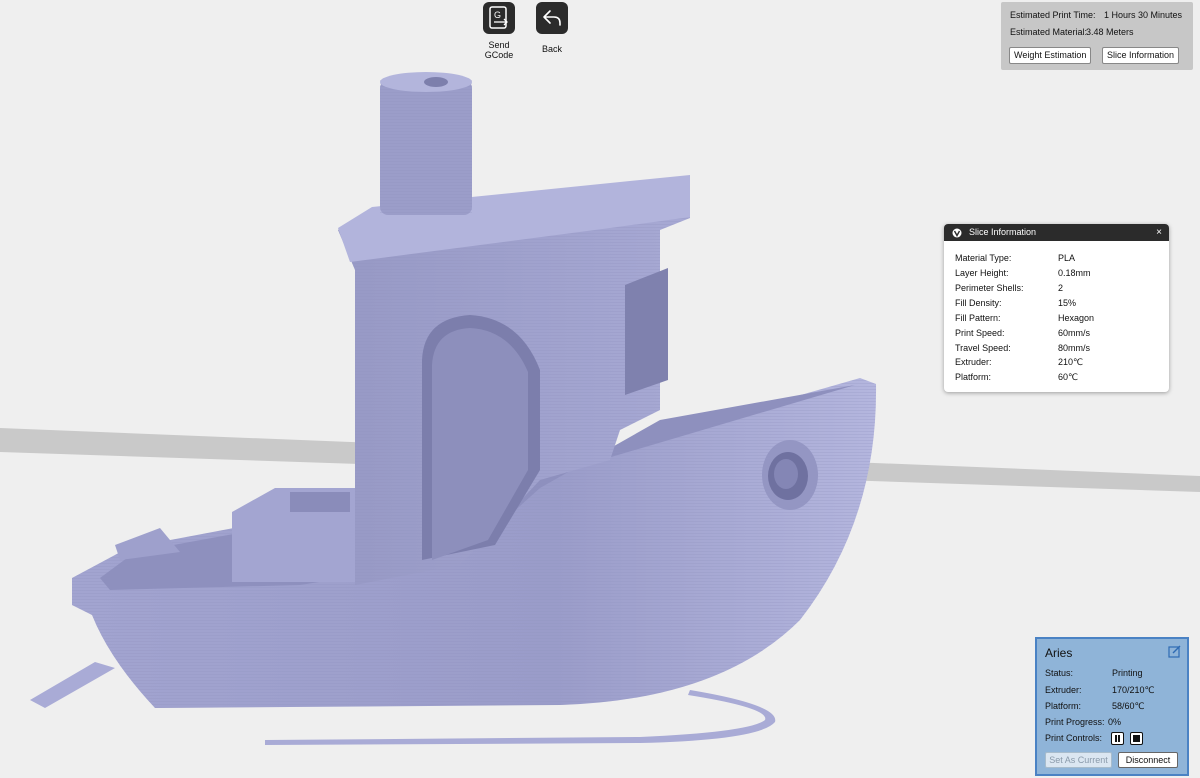 The image size is (1200, 778). What do you see at coordinates (1141, 55) in the screenshot?
I see `slice-information-button: Slice Information` at bounding box center [1141, 55].